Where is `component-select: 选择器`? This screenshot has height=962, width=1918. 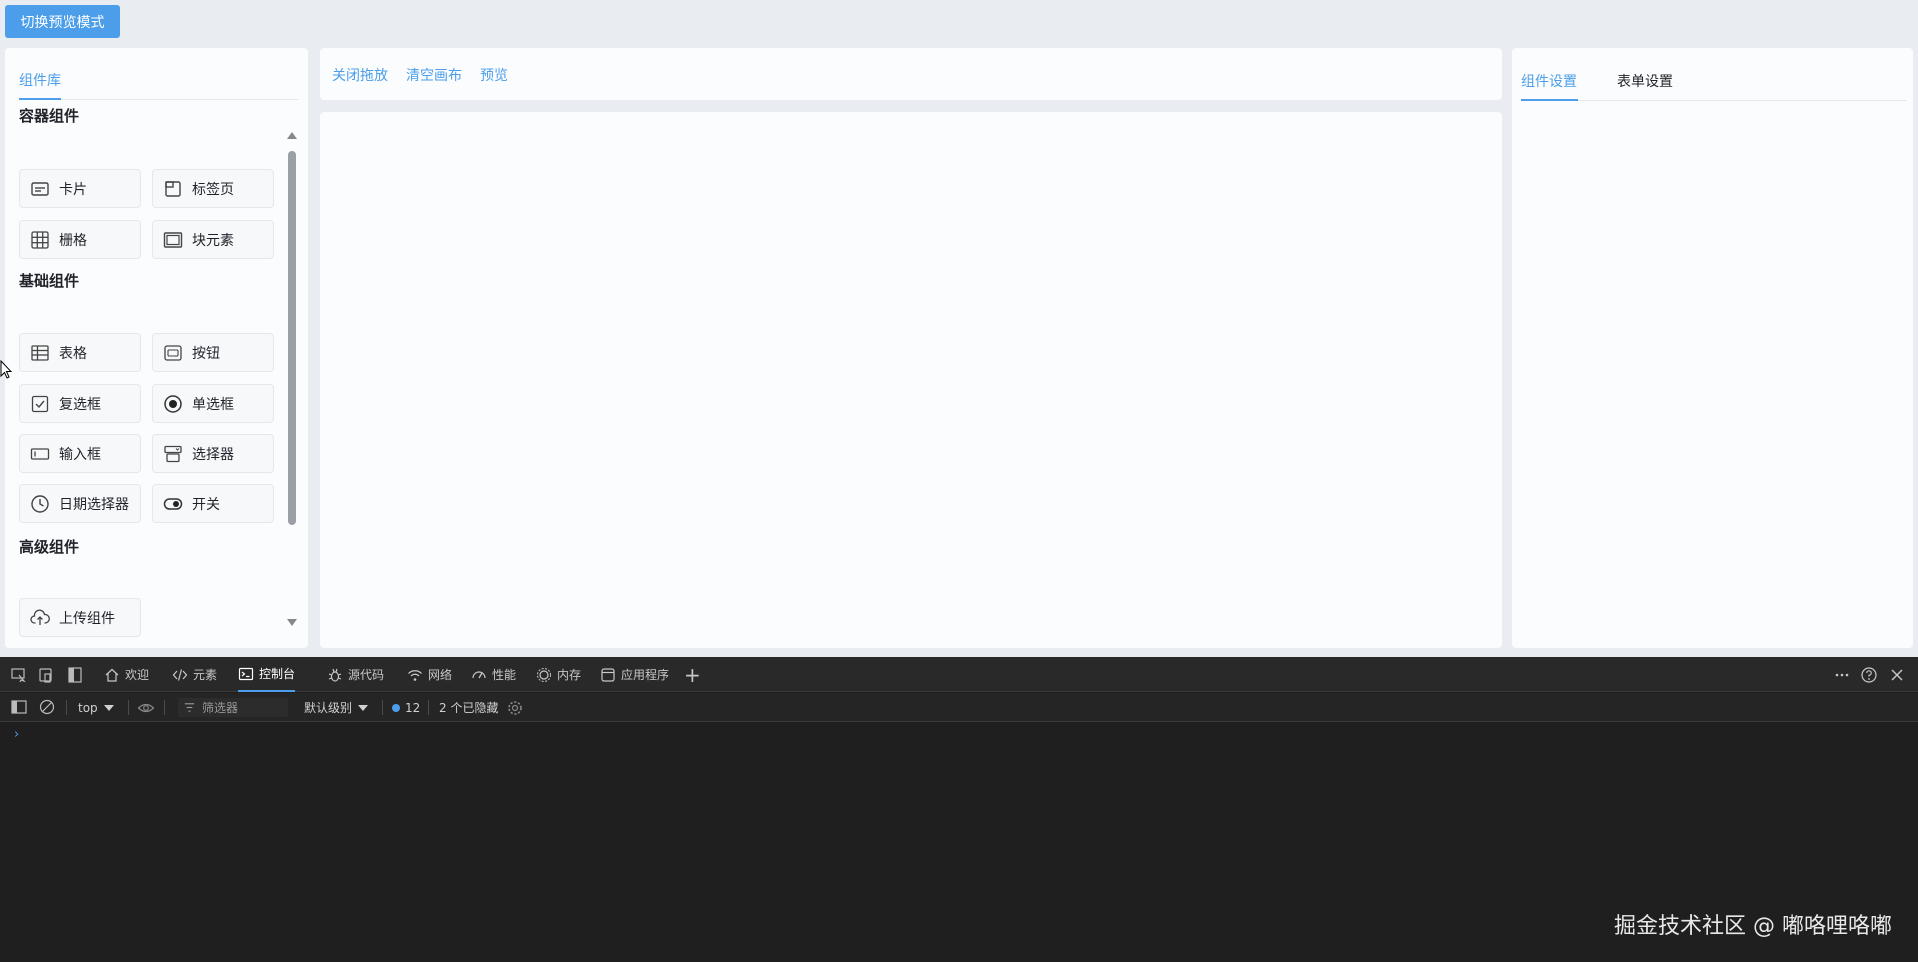 component-select: 选择器 is located at coordinates (213, 453).